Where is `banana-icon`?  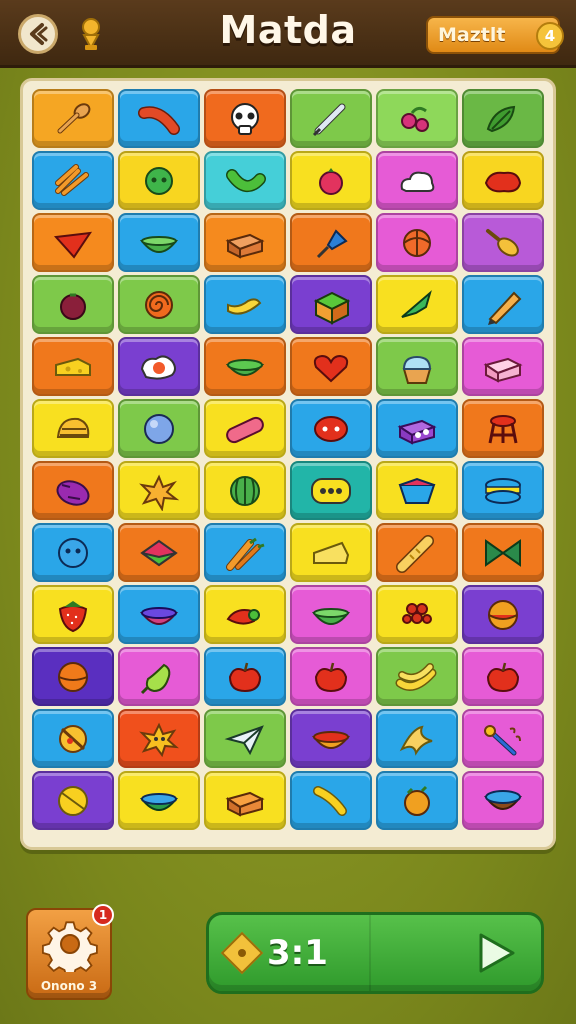
banana-icon is located at coordinates (244, 306).